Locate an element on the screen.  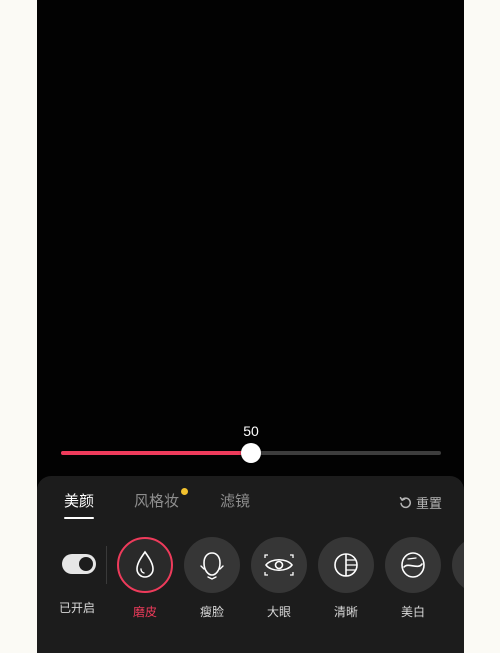
tool-label: 瘦脸 is located at coordinates (211, 612).